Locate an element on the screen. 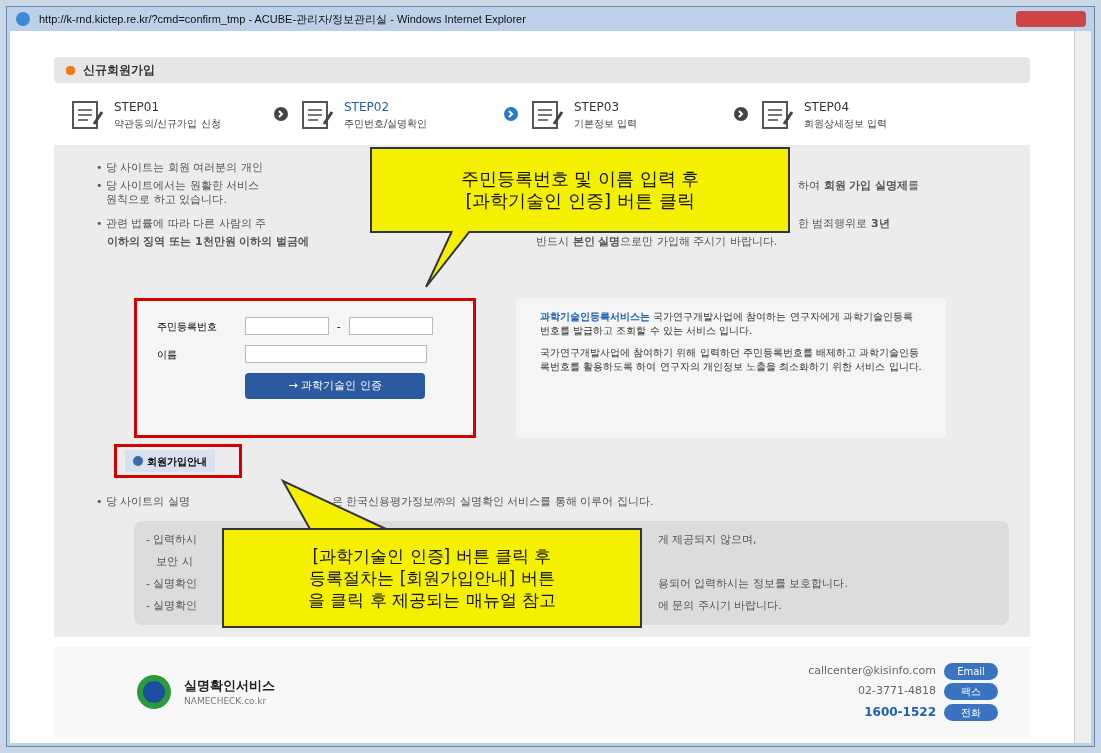 The height and width of the screenshot is (753, 1101). brand-domain: NAMECHECK.co.kr is located at coordinates (226, 701).